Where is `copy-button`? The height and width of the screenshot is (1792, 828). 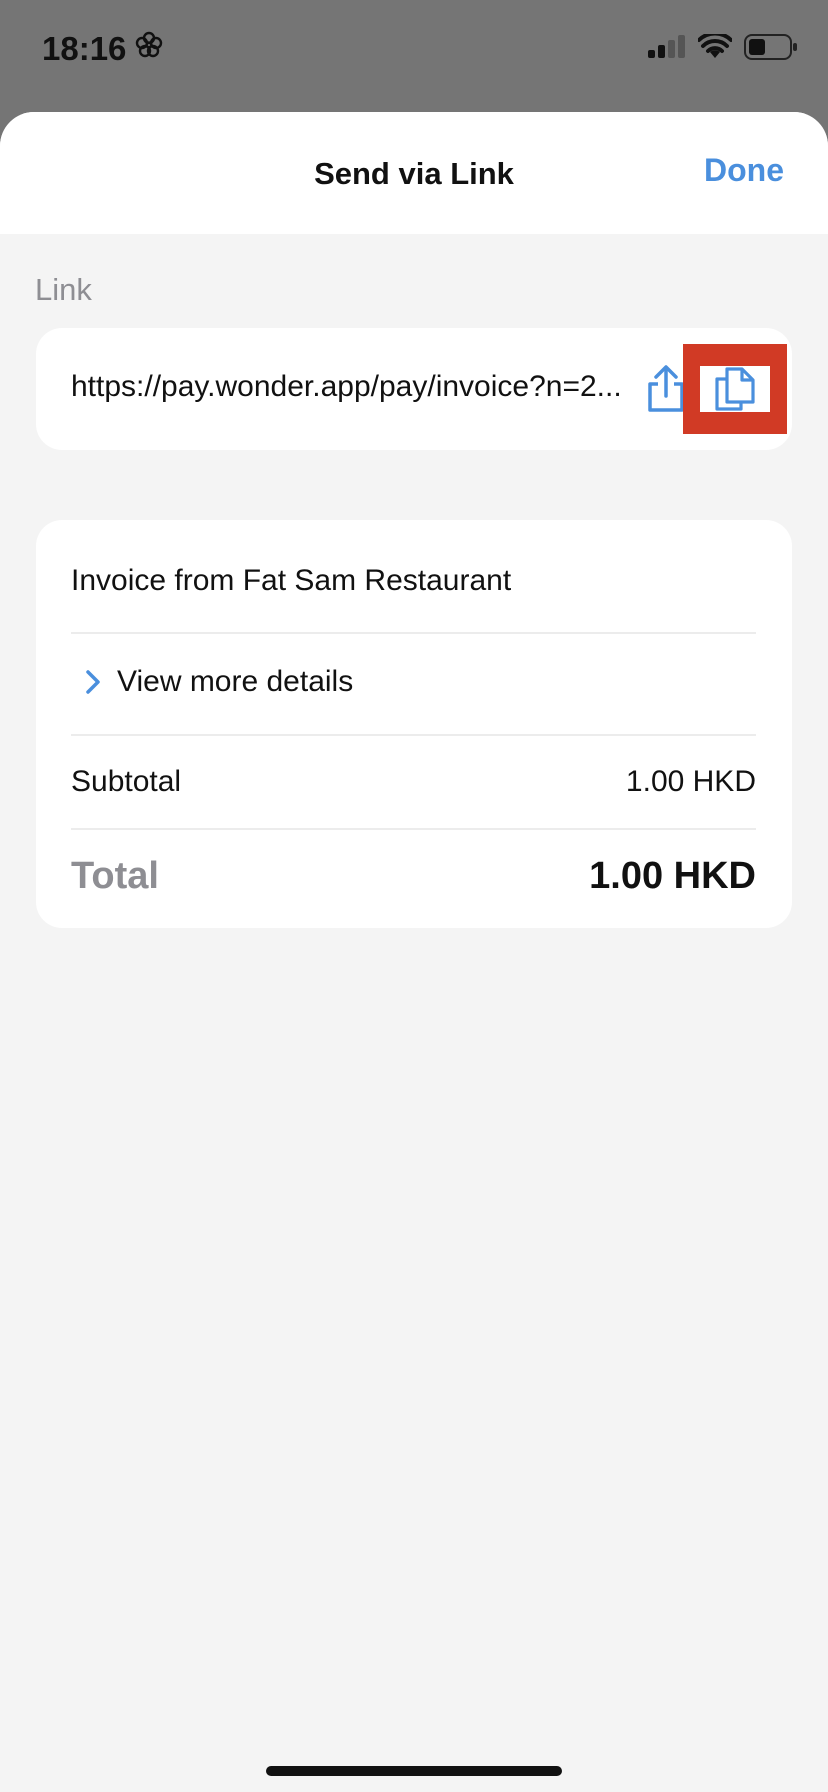
copy-button is located at coordinates (735, 389).